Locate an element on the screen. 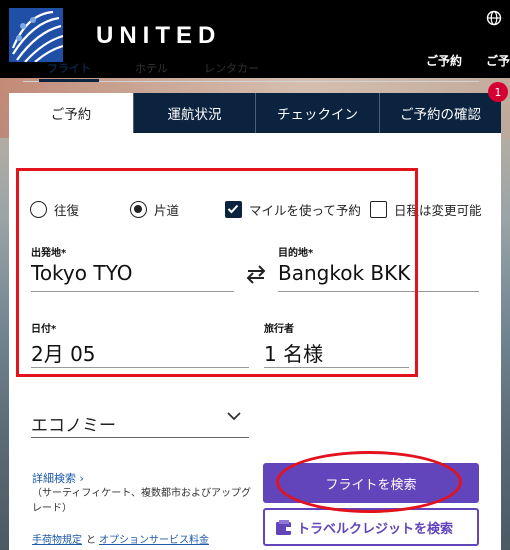 The width and height of the screenshot is (510, 550). brand-wordmark: UNITED is located at coordinates (159, 35).